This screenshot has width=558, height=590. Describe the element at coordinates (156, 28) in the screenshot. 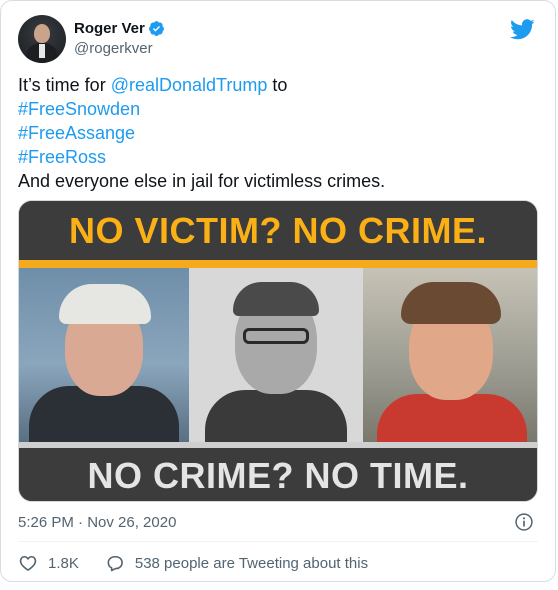

I see `verified-badge-icon` at that location.